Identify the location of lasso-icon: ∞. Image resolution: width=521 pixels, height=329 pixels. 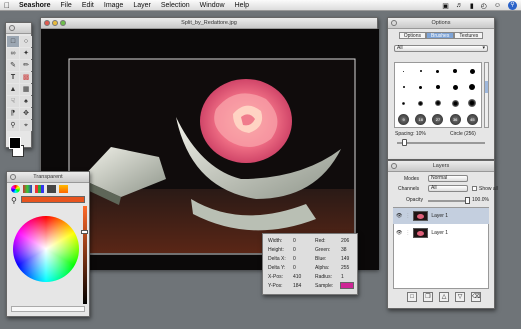
(13, 53).